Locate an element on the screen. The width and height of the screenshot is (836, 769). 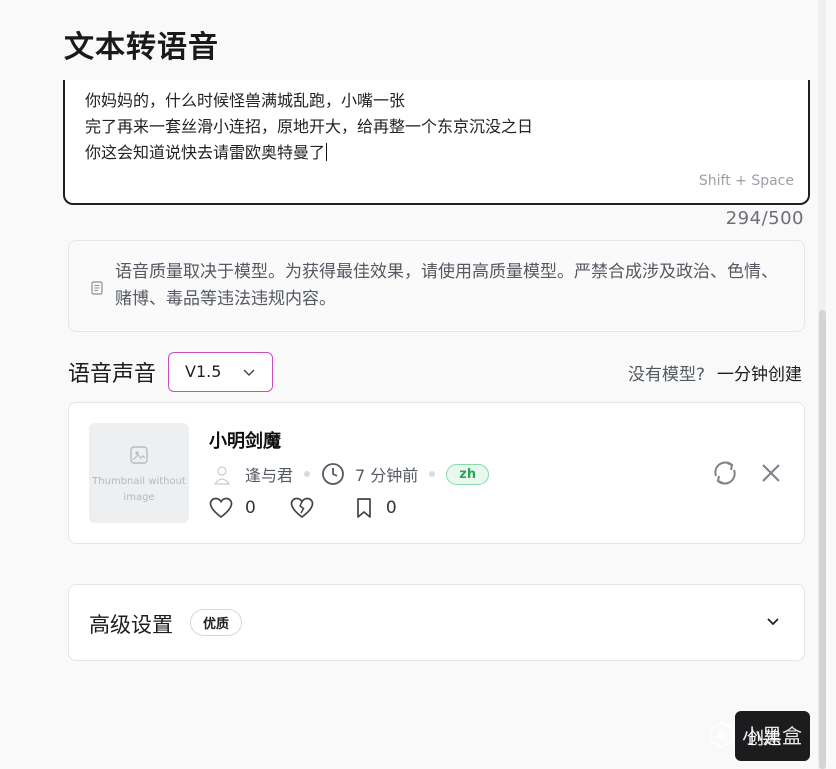
advanced-settings-toggle: 高级设置 优质 is located at coordinates (436, 622).